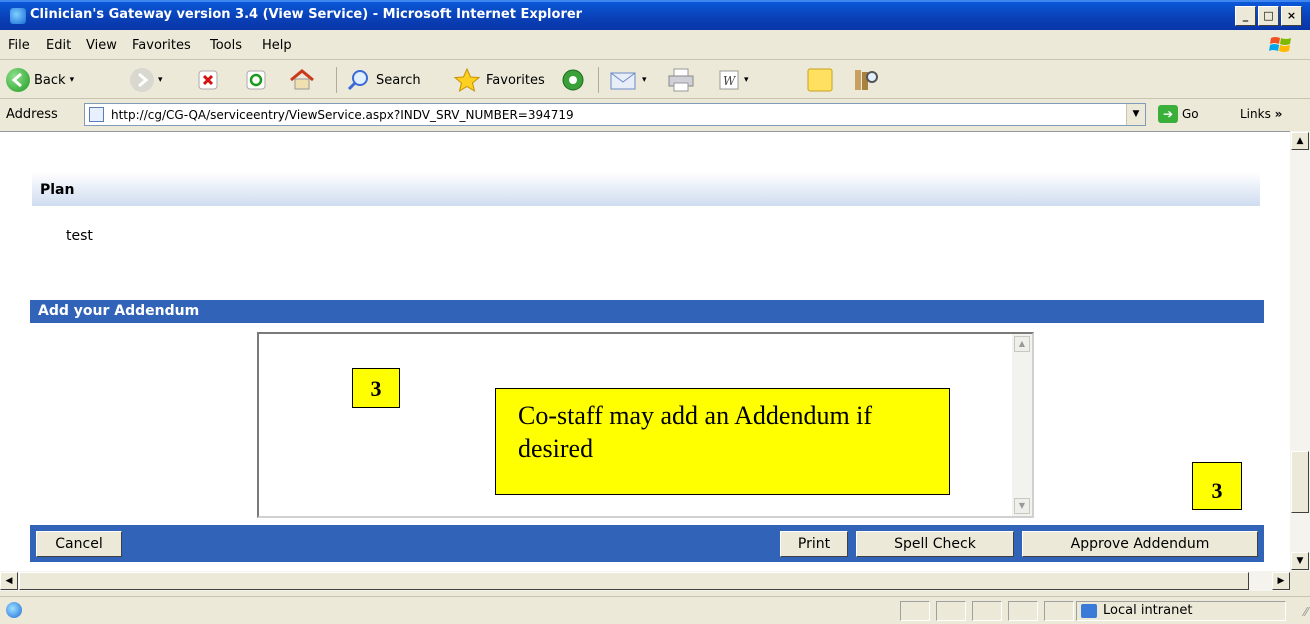  I want to click on back-label: Back, so click(50, 80).